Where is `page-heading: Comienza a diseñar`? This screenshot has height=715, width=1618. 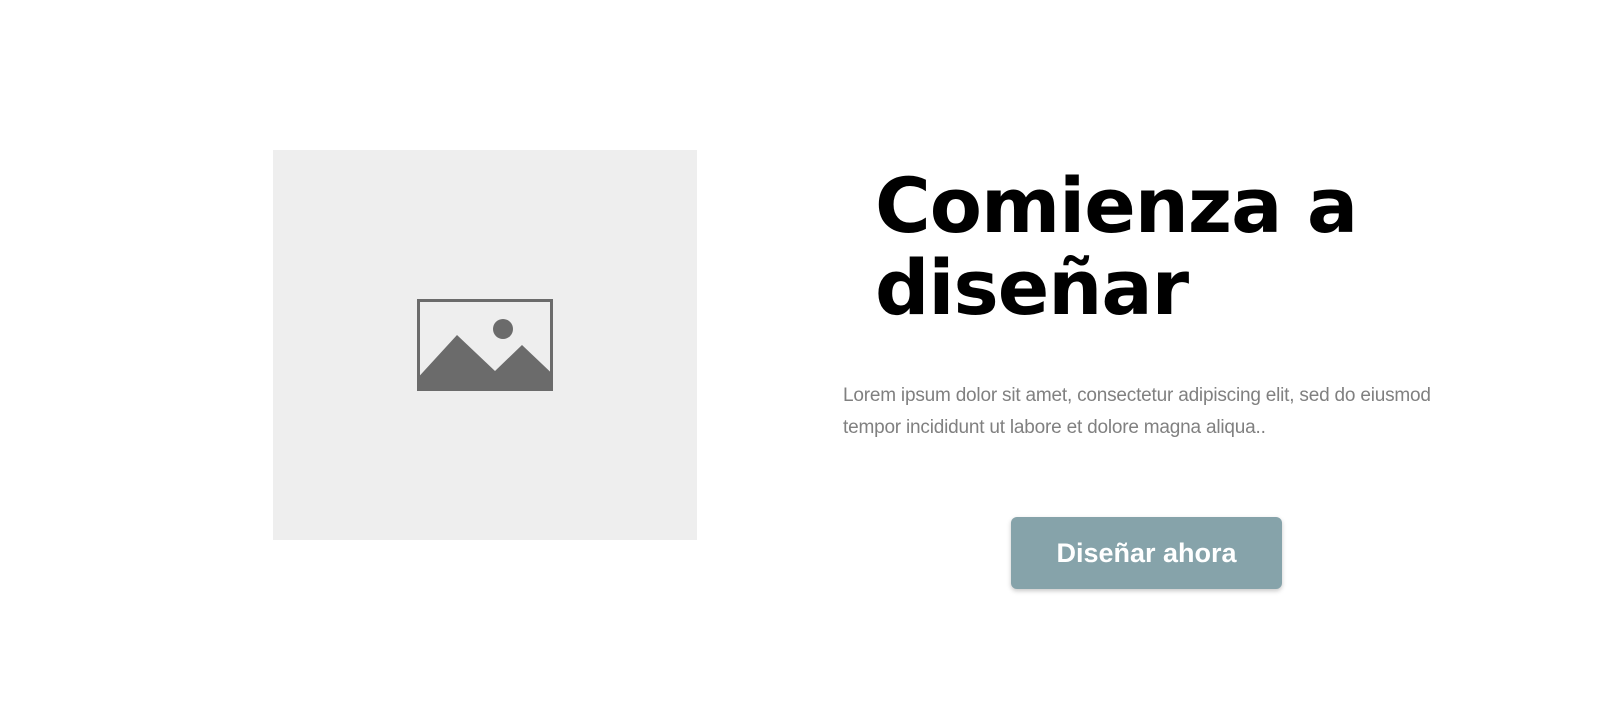
page-heading: Comienza a diseñar is located at coordinates (1116, 246).